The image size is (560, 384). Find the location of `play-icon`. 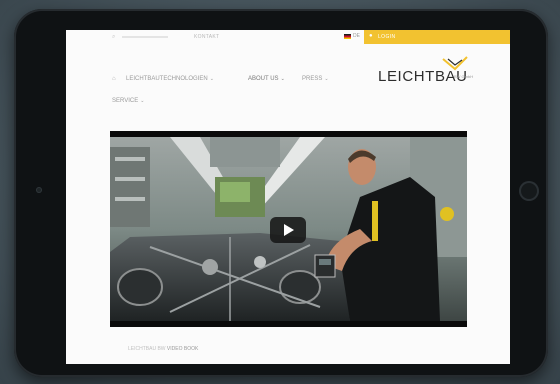

play-icon is located at coordinates (289, 230).